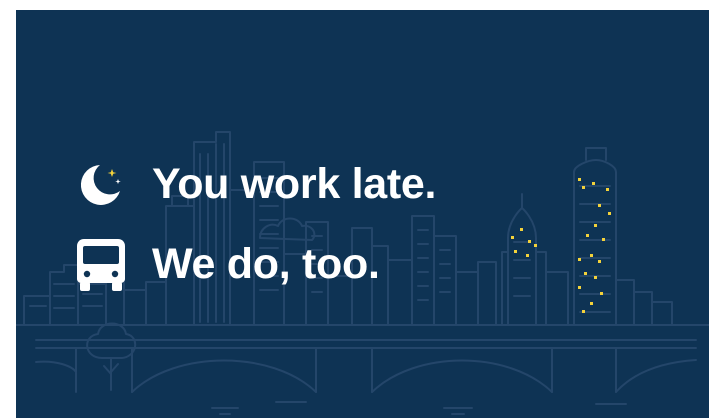  I want to click on headline-row-work-late: You work late., so click(256, 184).